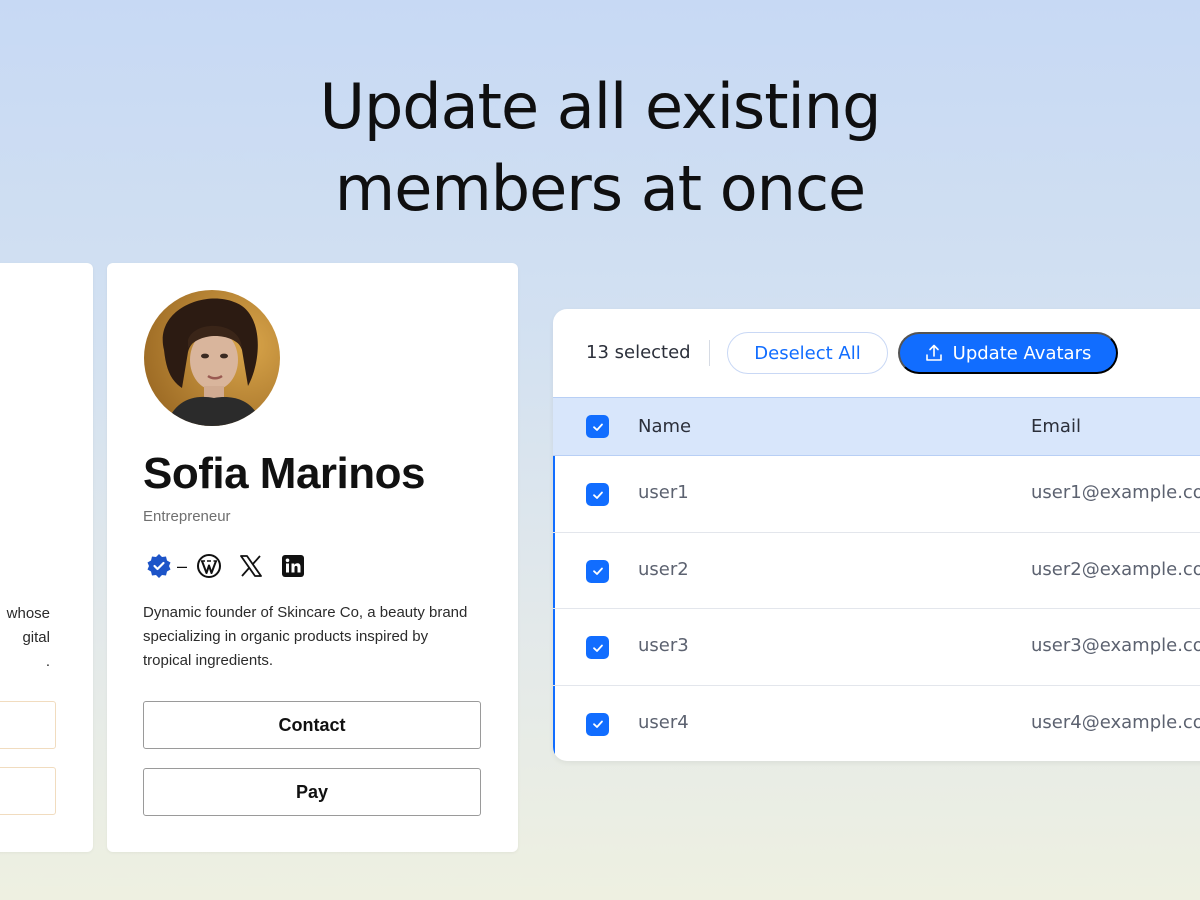  Describe the element at coordinates (600, 106) in the screenshot. I see `headline-line-1: Update all existing` at that location.